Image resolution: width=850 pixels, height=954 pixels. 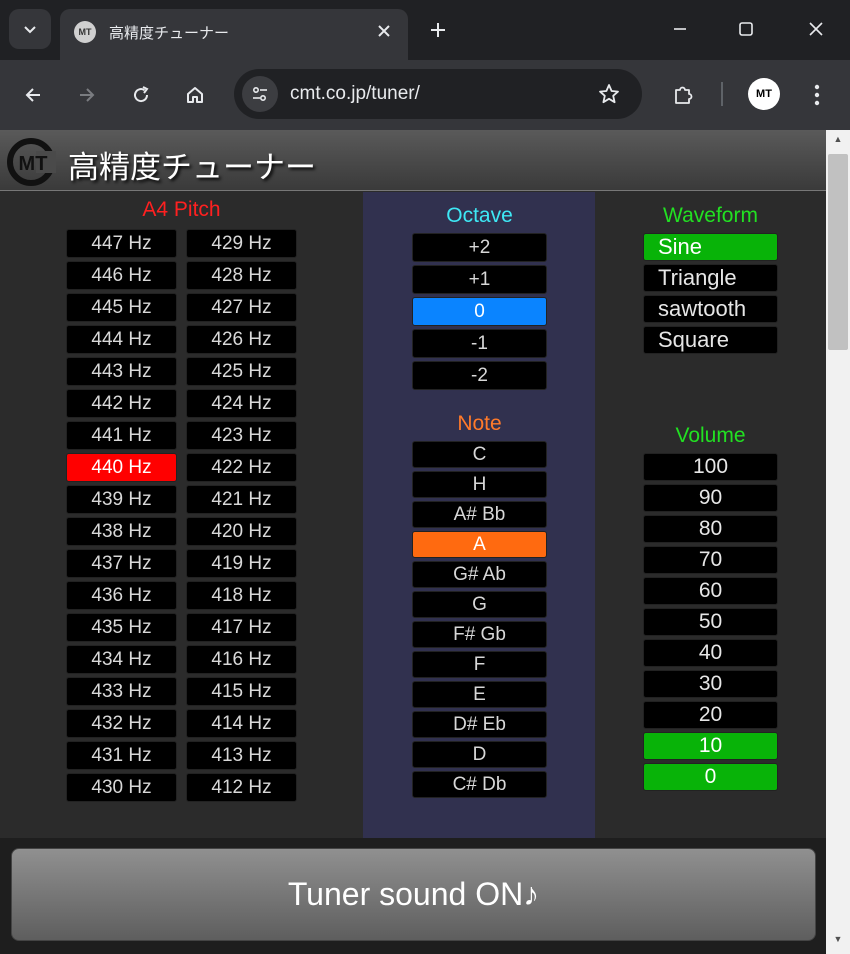 I want to click on volume-button: 40, so click(x=710, y=653).